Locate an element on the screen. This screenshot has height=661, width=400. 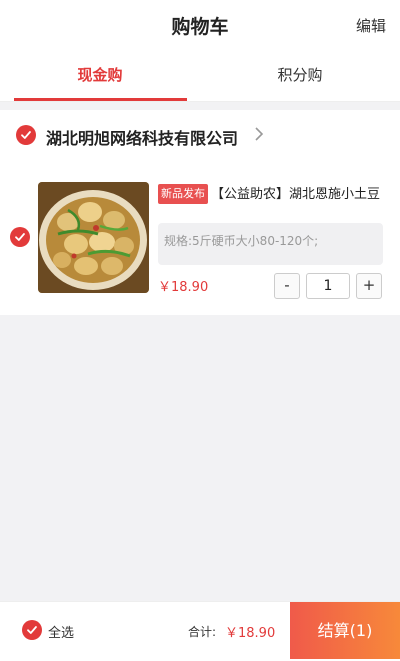
increase-quantity-button: + is located at coordinates (369, 286).